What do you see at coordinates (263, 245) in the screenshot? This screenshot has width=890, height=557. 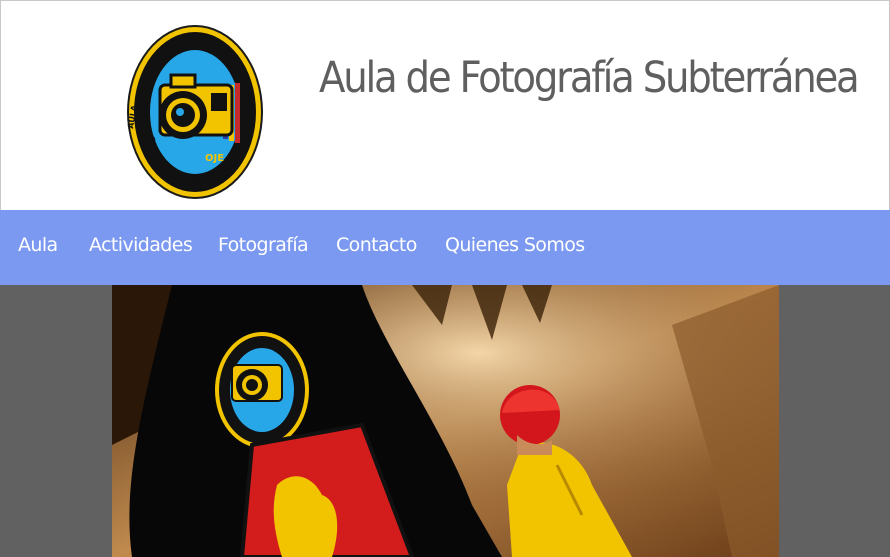 I see `nav-item-fotografia: Fotografía` at bounding box center [263, 245].